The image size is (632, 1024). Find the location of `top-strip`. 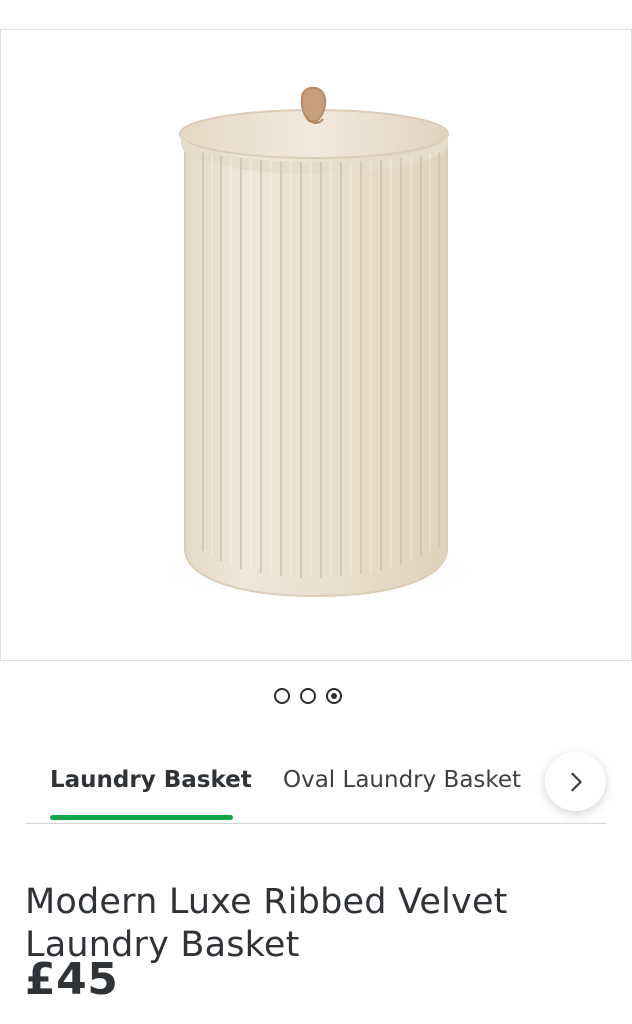

top-strip is located at coordinates (316, 14).